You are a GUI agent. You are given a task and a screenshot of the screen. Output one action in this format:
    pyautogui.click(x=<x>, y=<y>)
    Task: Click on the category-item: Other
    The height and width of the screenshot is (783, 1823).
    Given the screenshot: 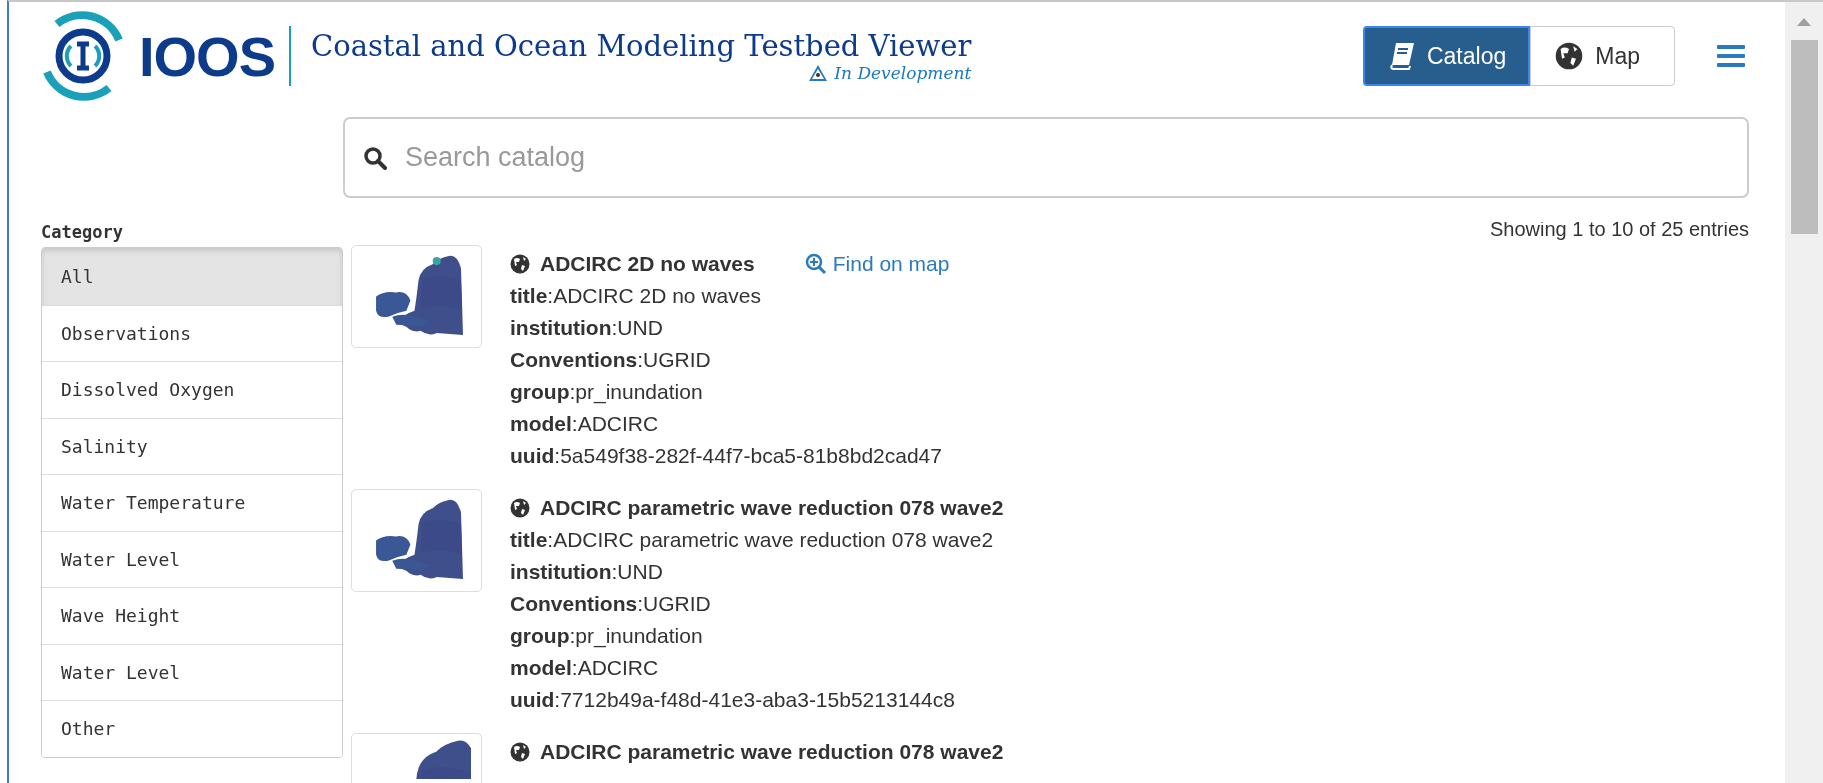 What is the action you would take?
    pyautogui.click(x=192, y=728)
    